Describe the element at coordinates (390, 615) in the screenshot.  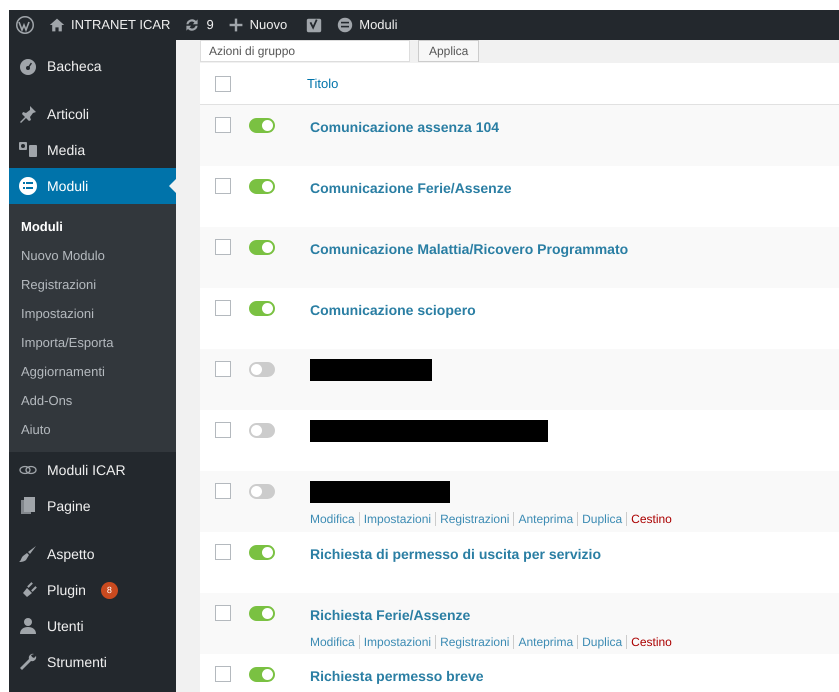
I see `form-title-link: Richiesta Ferie/Assenze` at that location.